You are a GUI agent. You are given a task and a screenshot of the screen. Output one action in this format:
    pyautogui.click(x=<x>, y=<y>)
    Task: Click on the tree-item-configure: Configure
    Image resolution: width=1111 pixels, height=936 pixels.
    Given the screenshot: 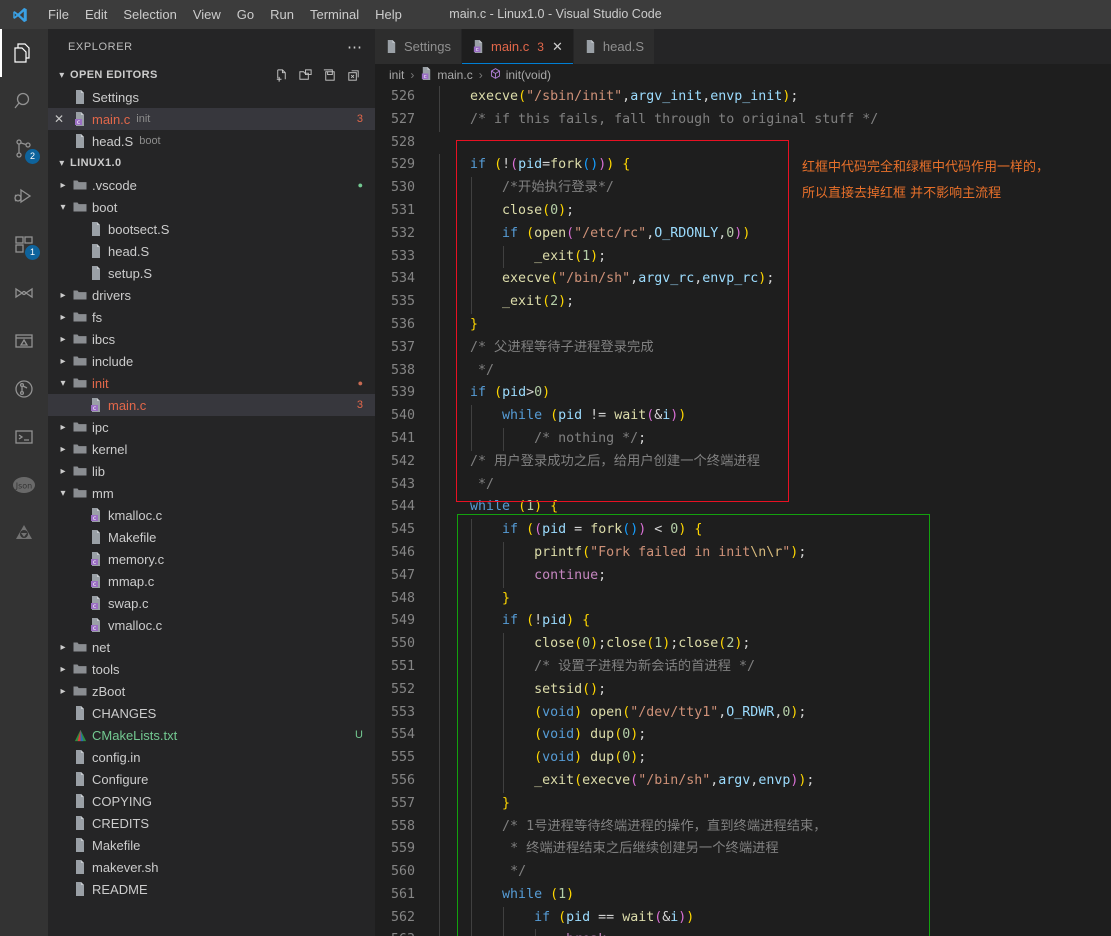 What is the action you would take?
    pyautogui.click(x=211, y=779)
    